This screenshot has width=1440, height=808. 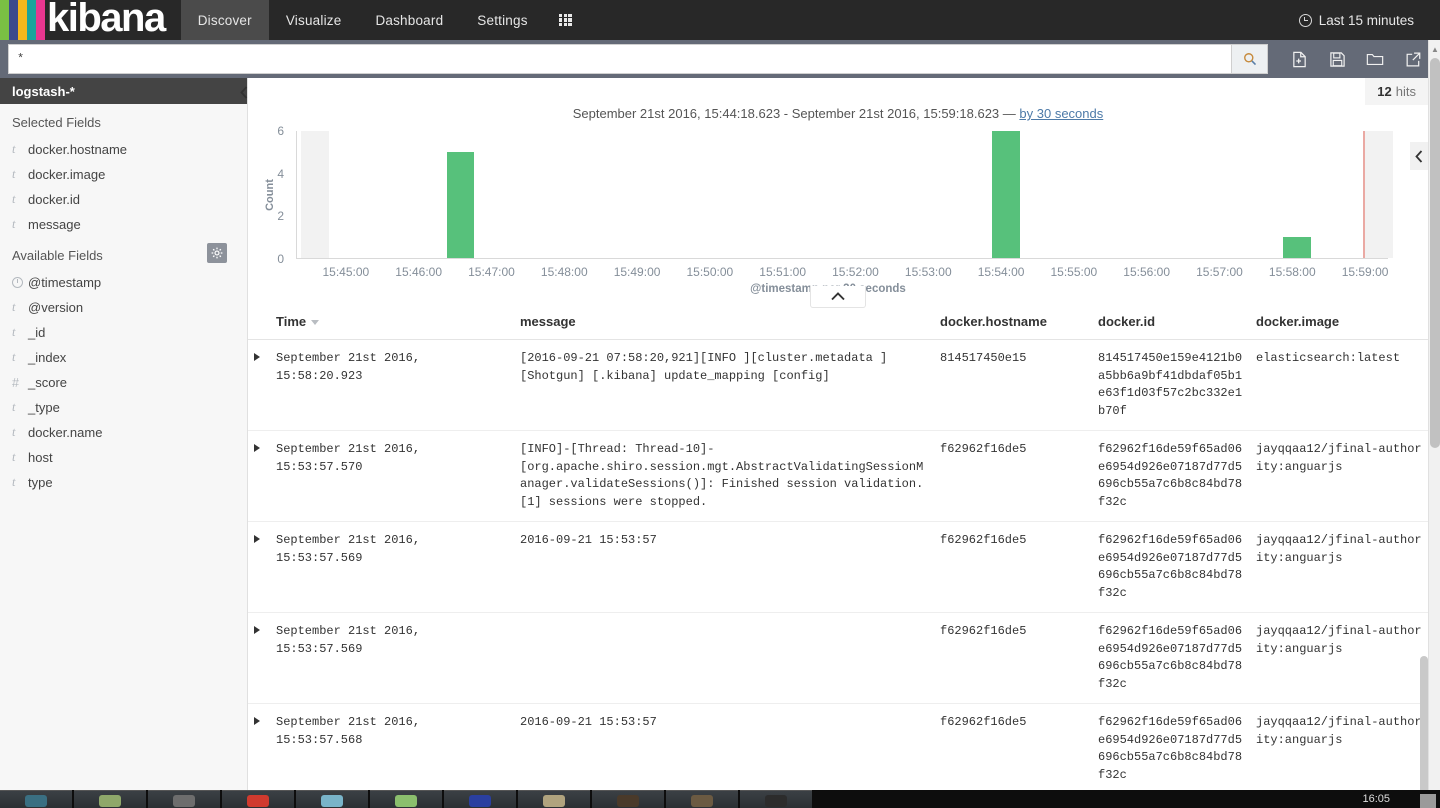 I want to click on field-item-score: # _score, so click(x=123, y=382).